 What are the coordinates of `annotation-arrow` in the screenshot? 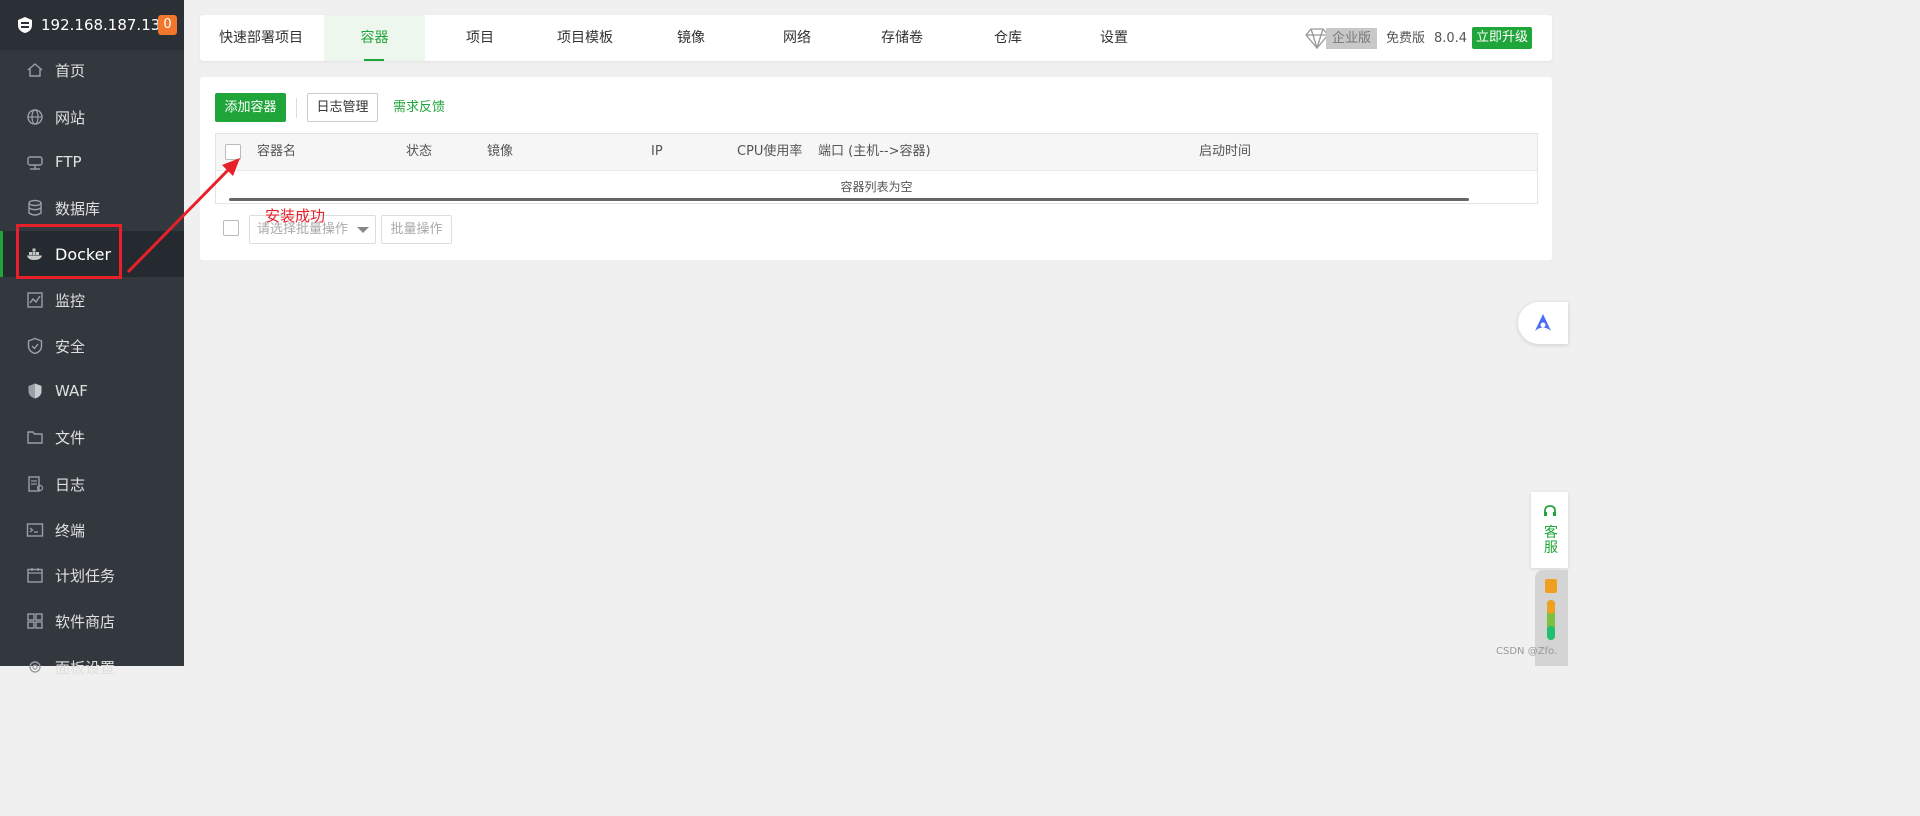 It's located at (183, 216).